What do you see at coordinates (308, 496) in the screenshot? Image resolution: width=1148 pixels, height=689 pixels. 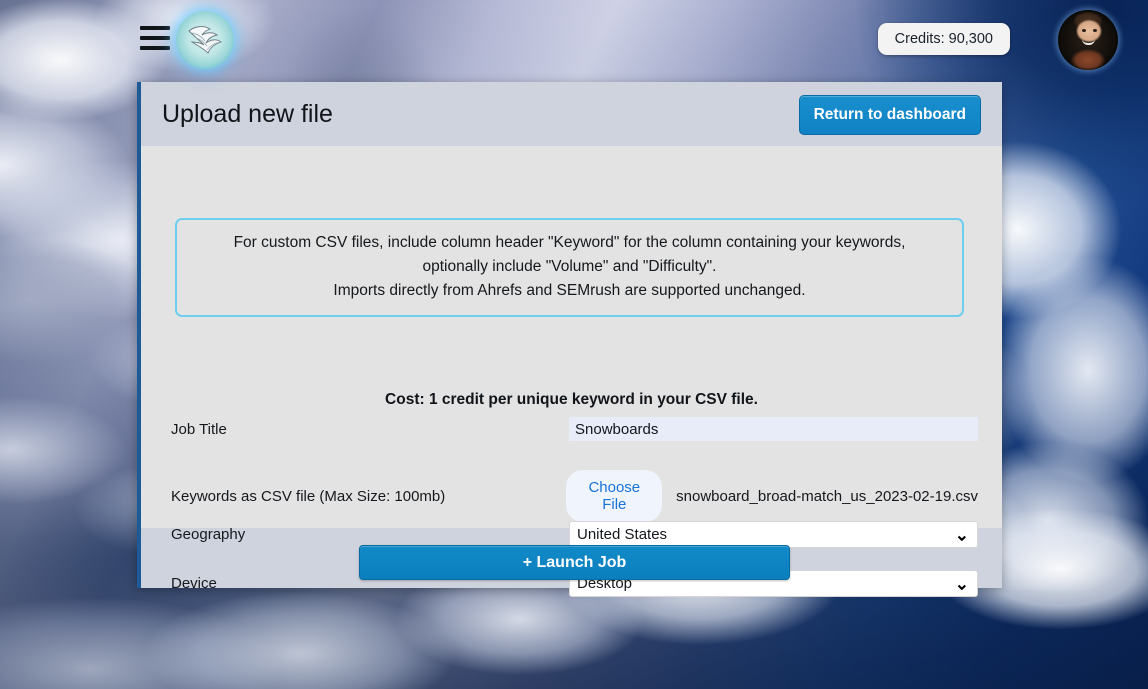 I see `csv-file-label: Keywords as CSV file (Max Size: 100mb)` at bounding box center [308, 496].